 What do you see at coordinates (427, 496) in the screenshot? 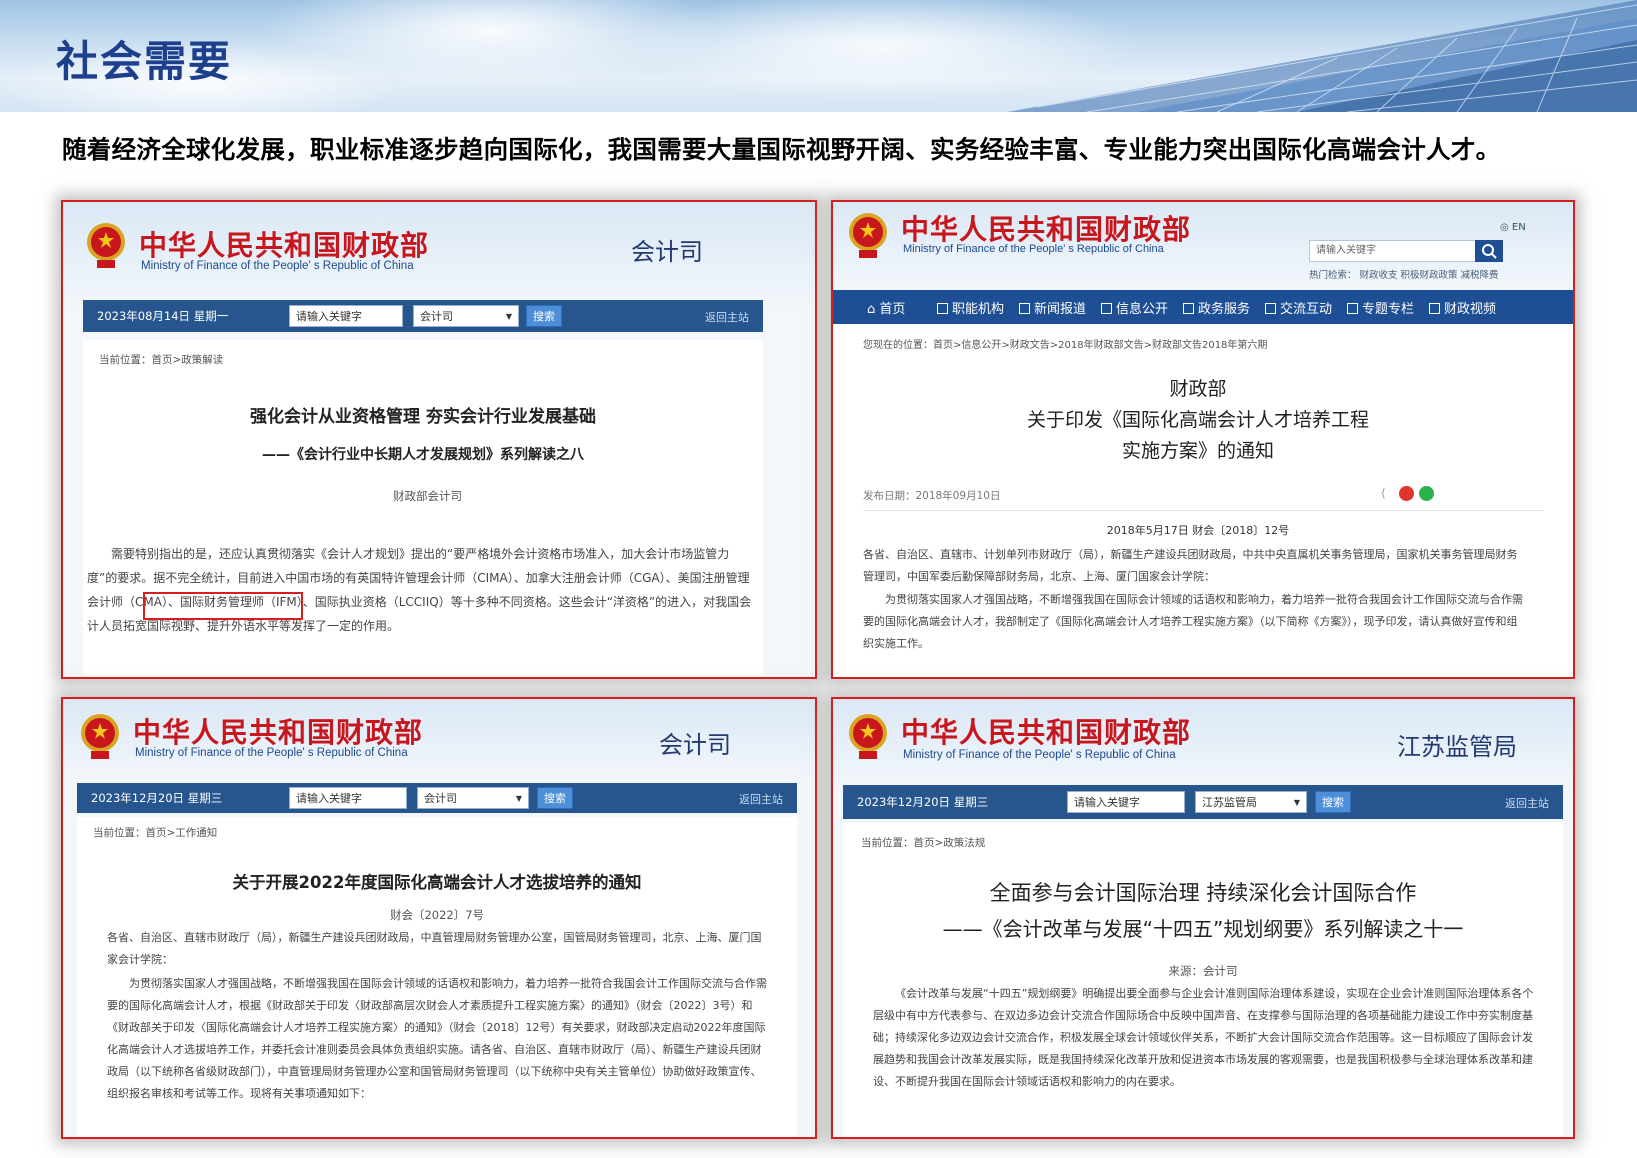
I see `article-source: 财政部会计司` at bounding box center [427, 496].